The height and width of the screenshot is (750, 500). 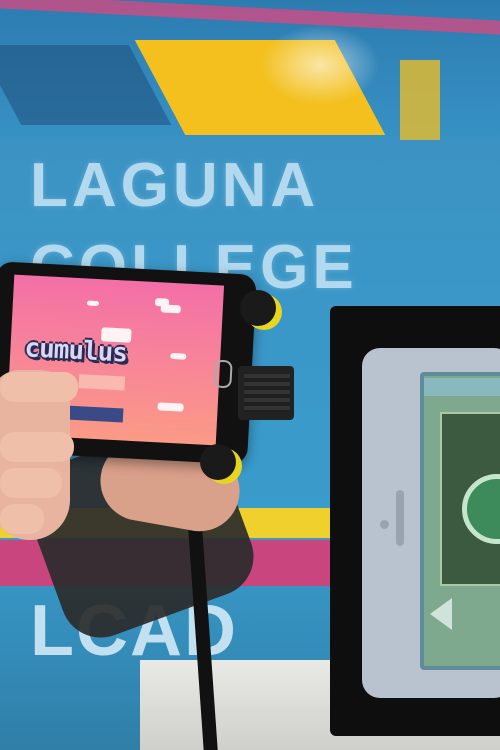 What do you see at coordinates (75, 351) in the screenshot?
I see `game-title: cumulus` at bounding box center [75, 351].